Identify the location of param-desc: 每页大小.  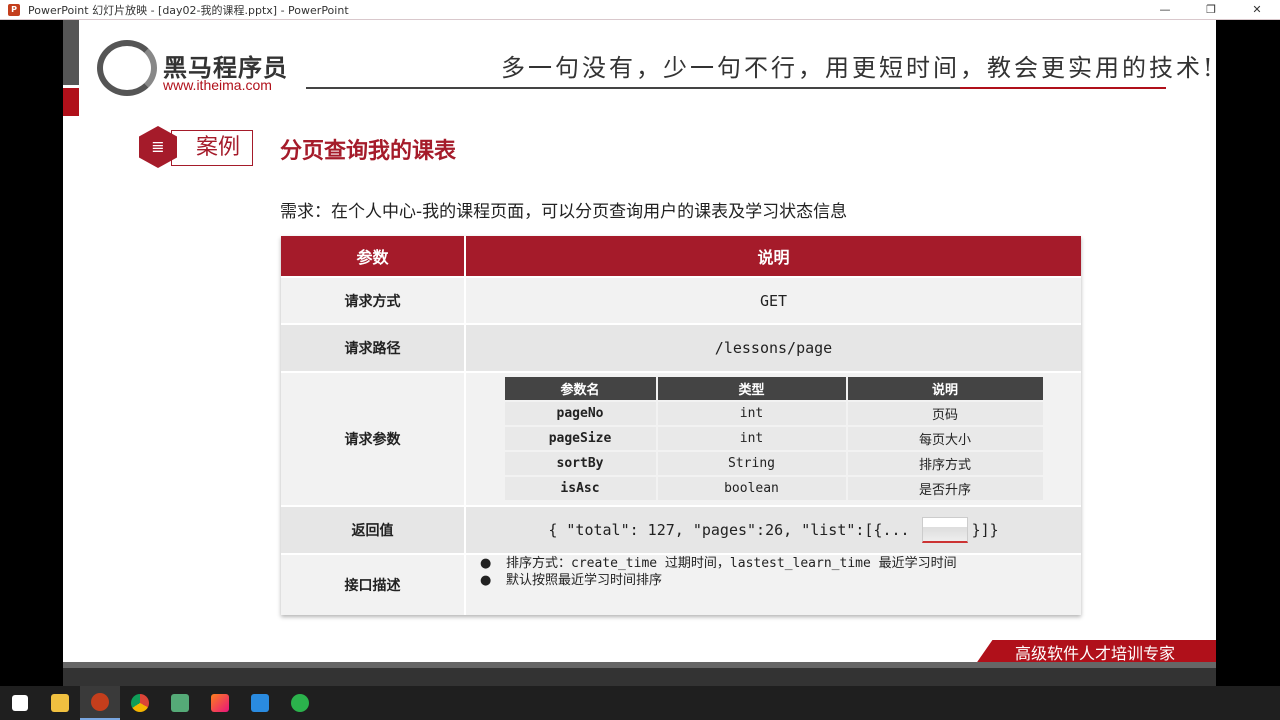
(945, 438).